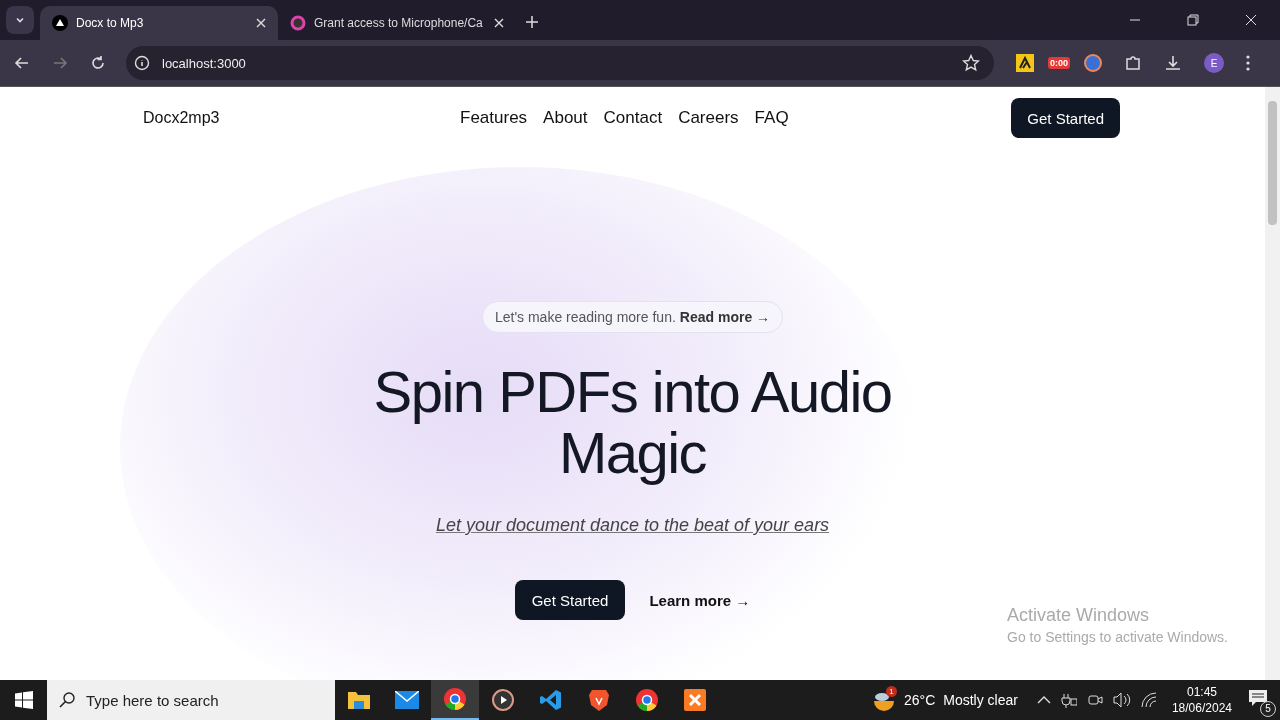 Image resolution: width=1280 pixels, height=720 pixels. Describe the element at coordinates (1201, 708) in the screenshot. I see `clock-date: 18/06/2024` at that location.